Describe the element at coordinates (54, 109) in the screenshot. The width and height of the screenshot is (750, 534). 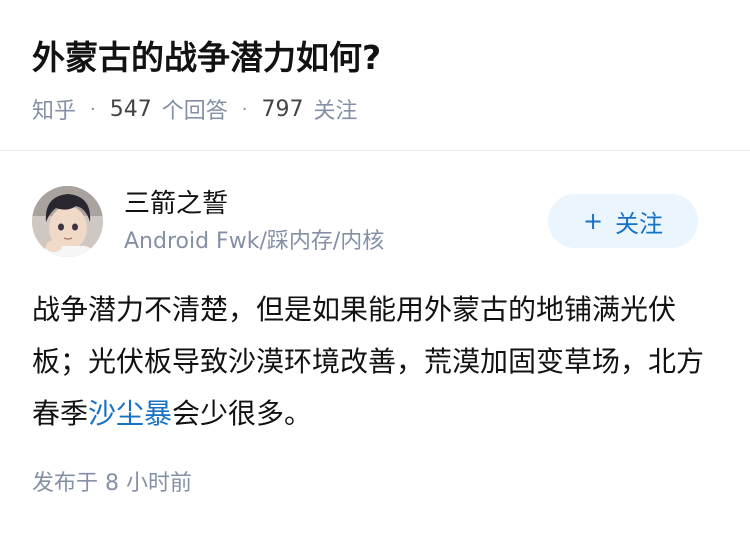
I see `source-label: 知乎` at that location.